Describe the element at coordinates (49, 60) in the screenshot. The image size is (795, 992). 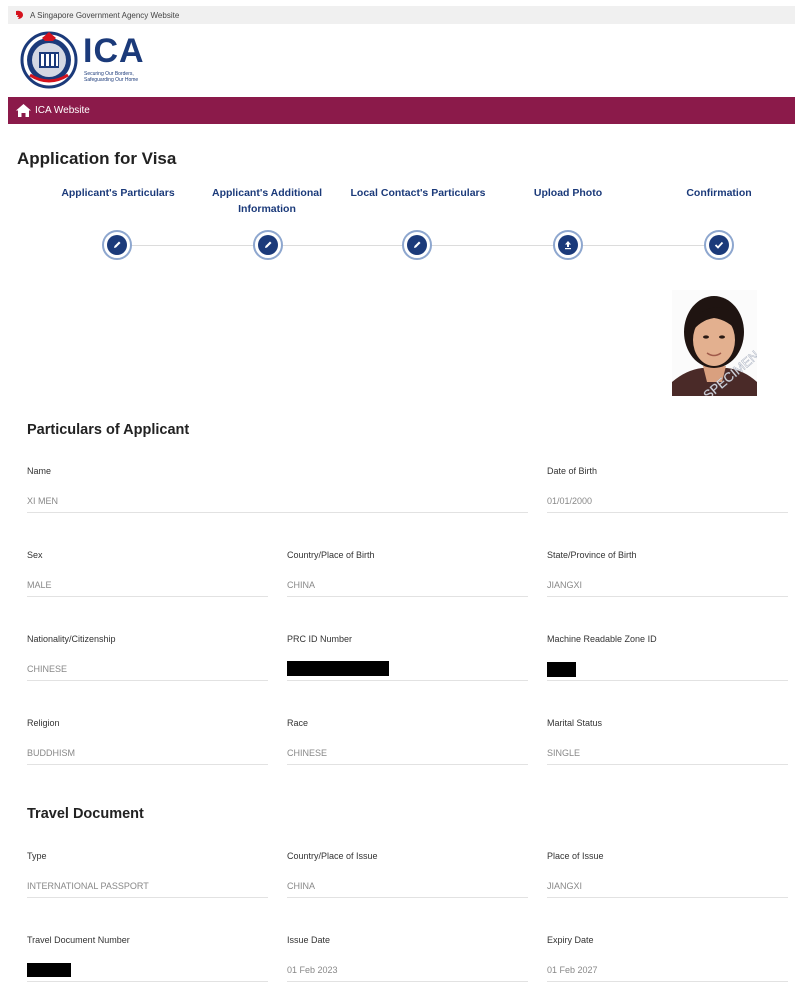
I see `ica-crest-icon` at that location.